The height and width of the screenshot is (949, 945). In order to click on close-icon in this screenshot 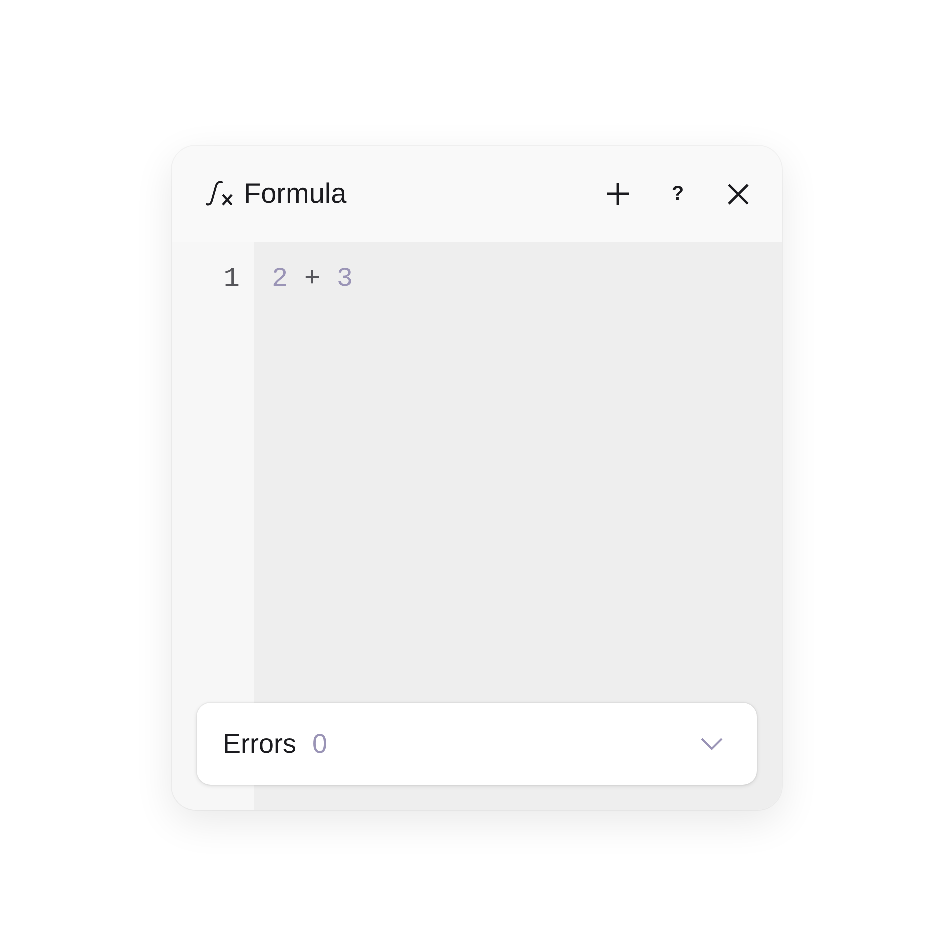, I will do `click(738, 194)`.